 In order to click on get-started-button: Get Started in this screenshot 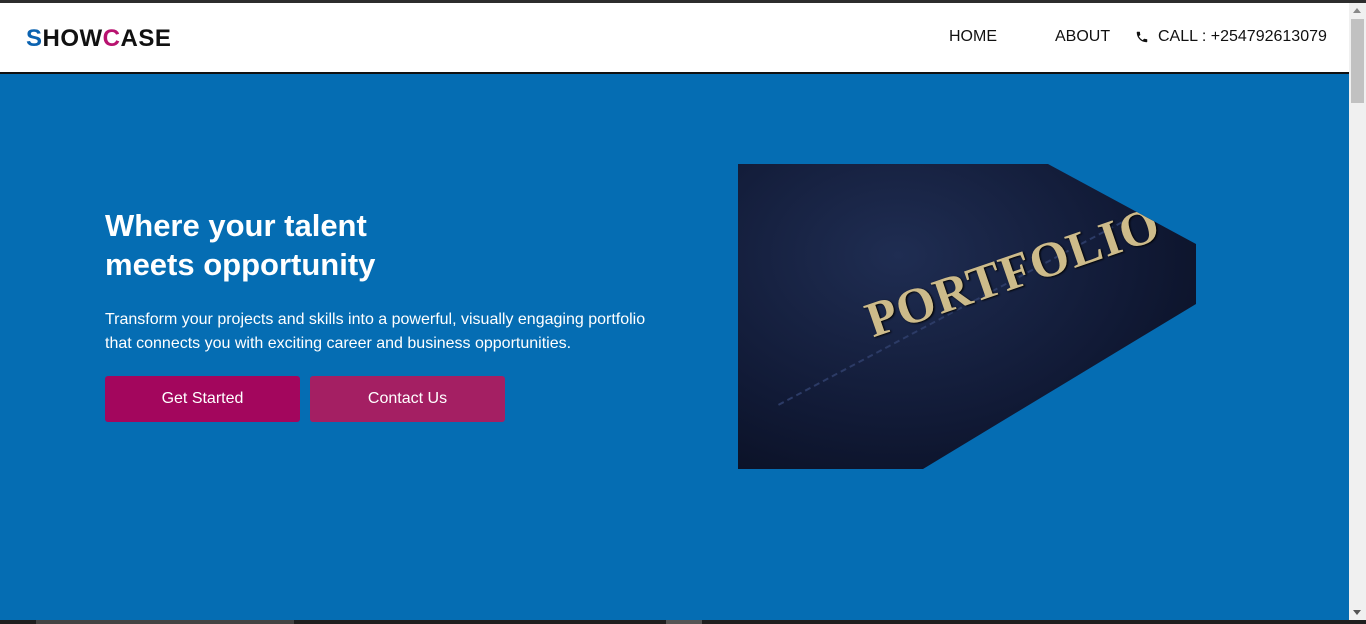, I will do `click(202, 399)`.